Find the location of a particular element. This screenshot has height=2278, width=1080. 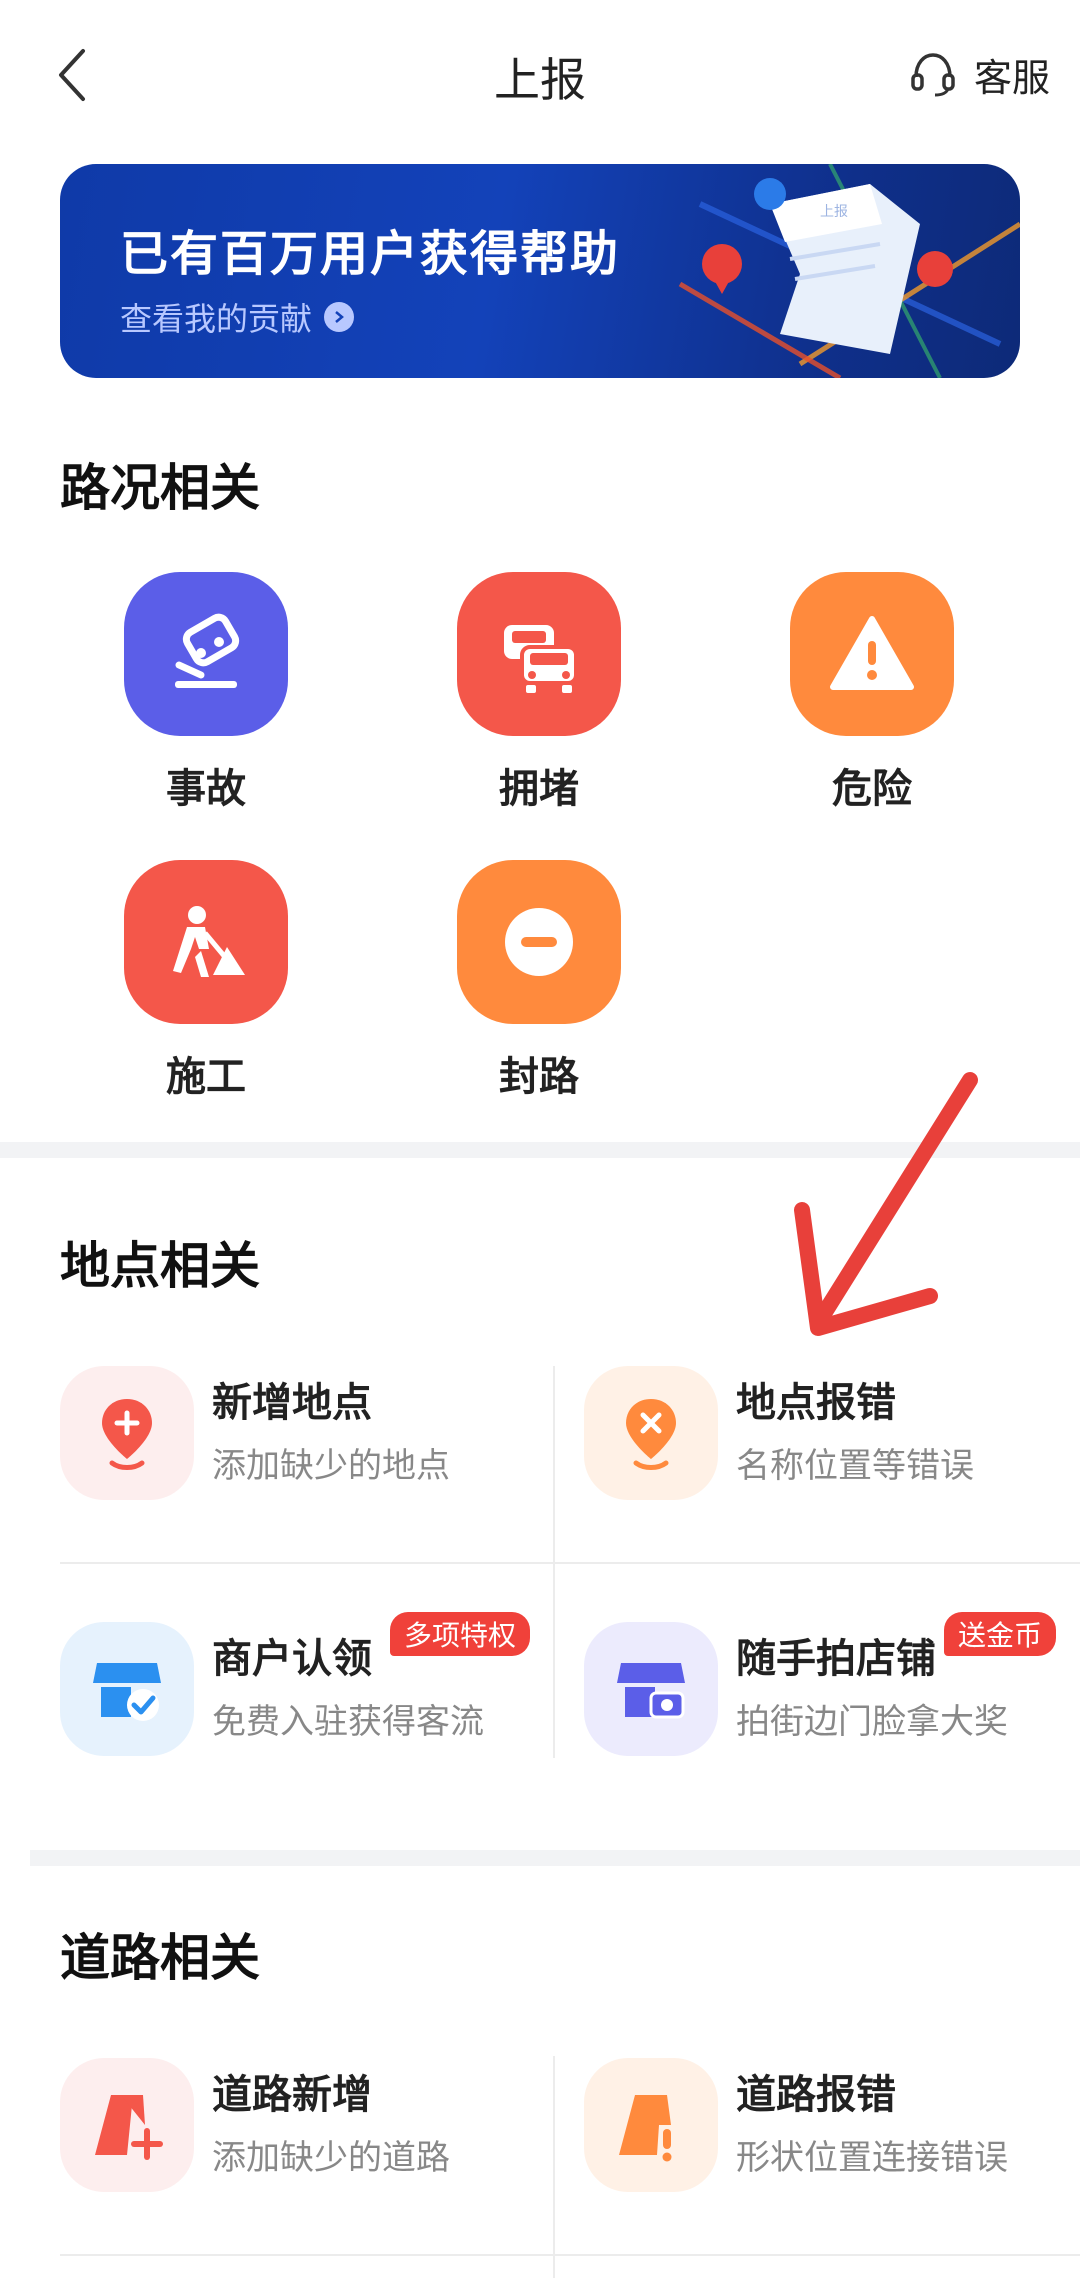

report-illustration-icon: 上报 is located at coordinates (849, 271).